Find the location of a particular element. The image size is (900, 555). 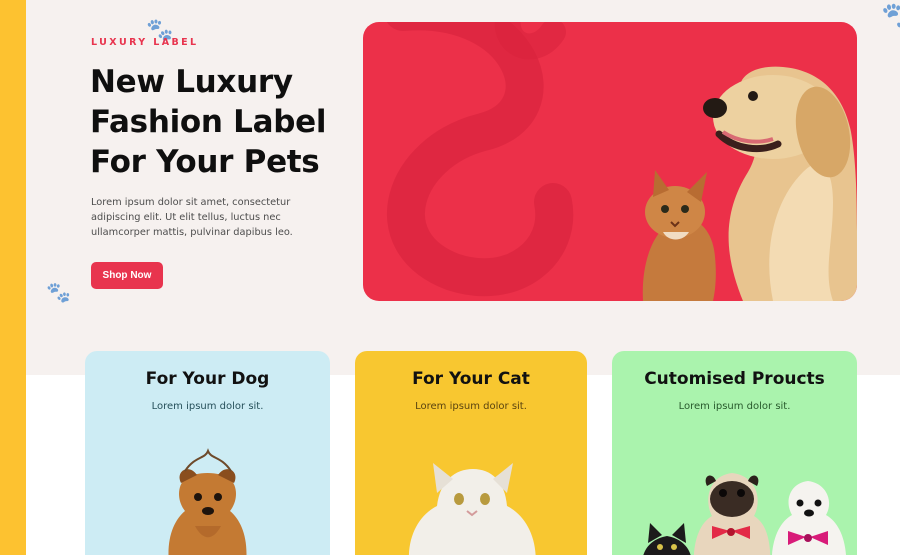

pug-cat-poodle-image is located at coordinates (744, 514).